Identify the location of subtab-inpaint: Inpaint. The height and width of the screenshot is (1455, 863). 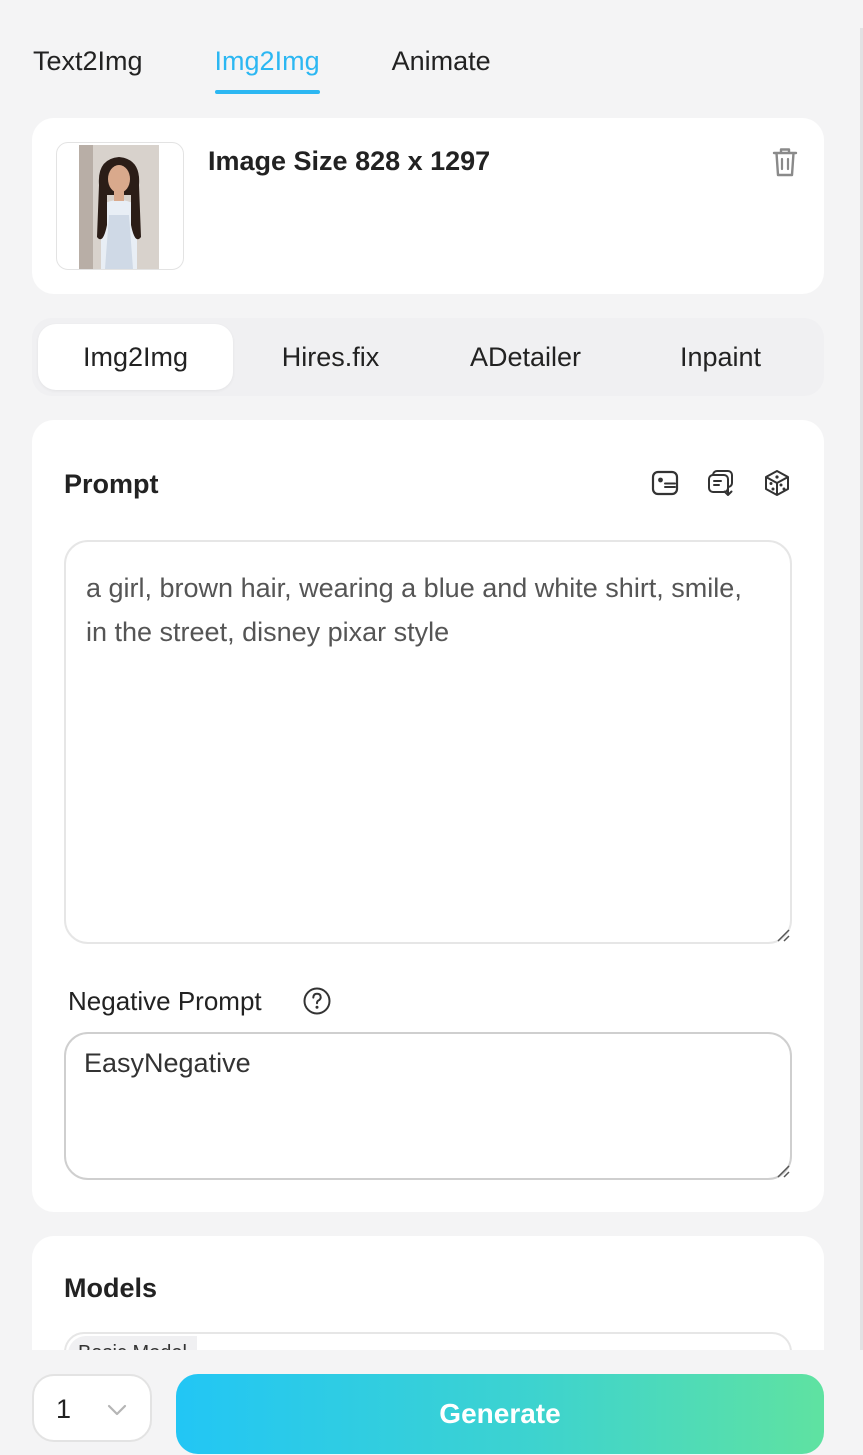
(720, 357).